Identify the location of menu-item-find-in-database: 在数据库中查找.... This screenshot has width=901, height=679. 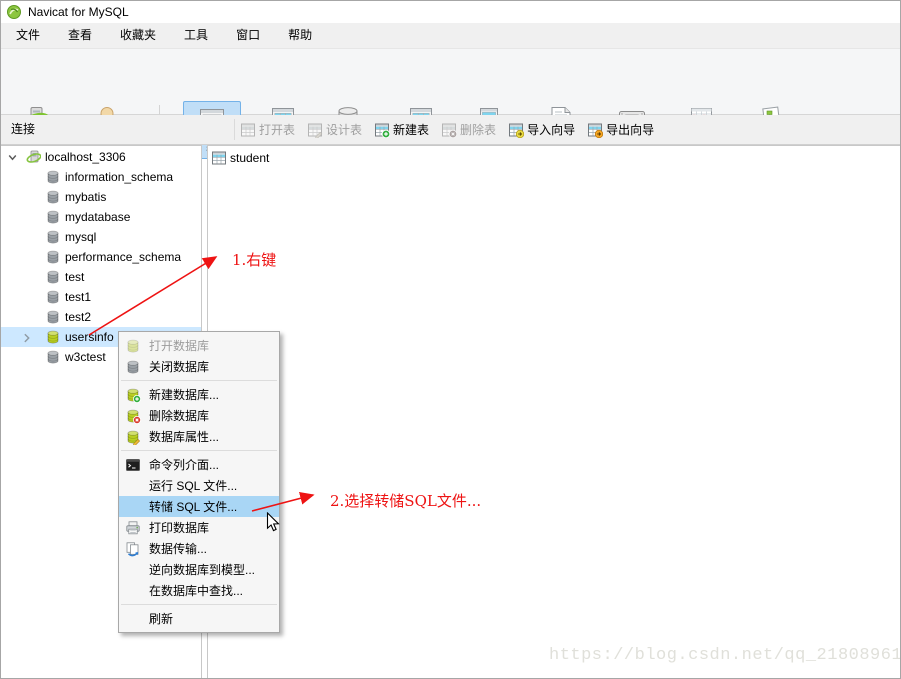
(199, 590).